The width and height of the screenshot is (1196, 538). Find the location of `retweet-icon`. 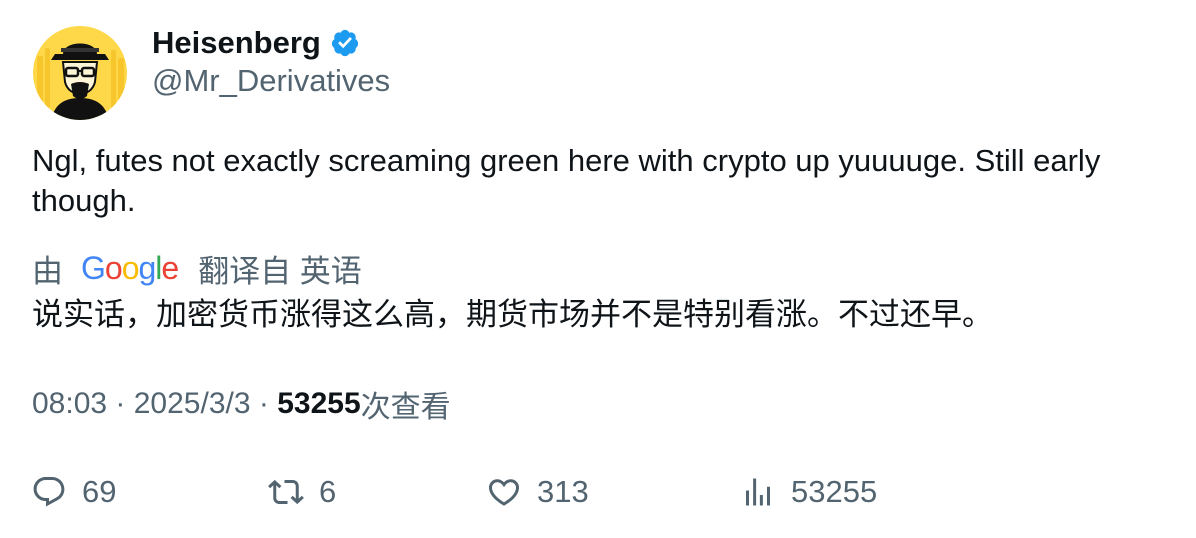

retweet-icon is located at coordinates (286, 492).